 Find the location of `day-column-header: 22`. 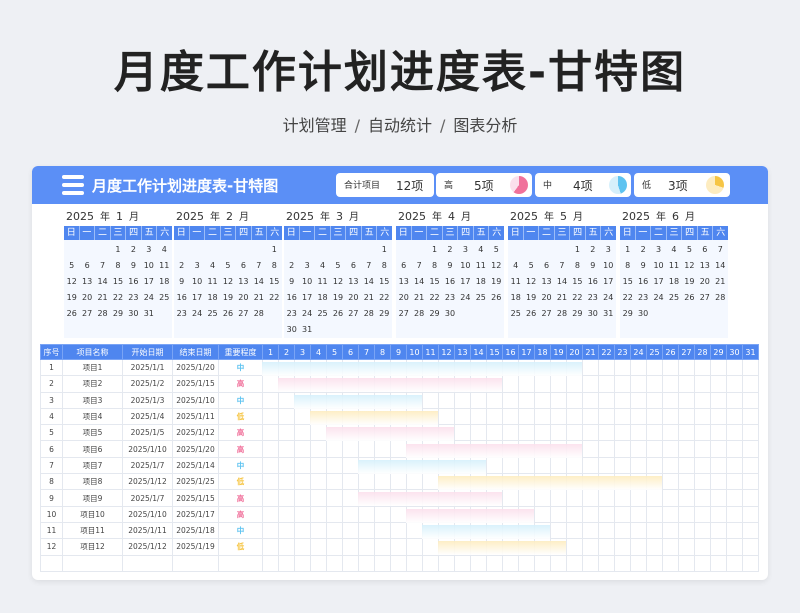

day-column-header: 22 is located at coordinates (606, 352).